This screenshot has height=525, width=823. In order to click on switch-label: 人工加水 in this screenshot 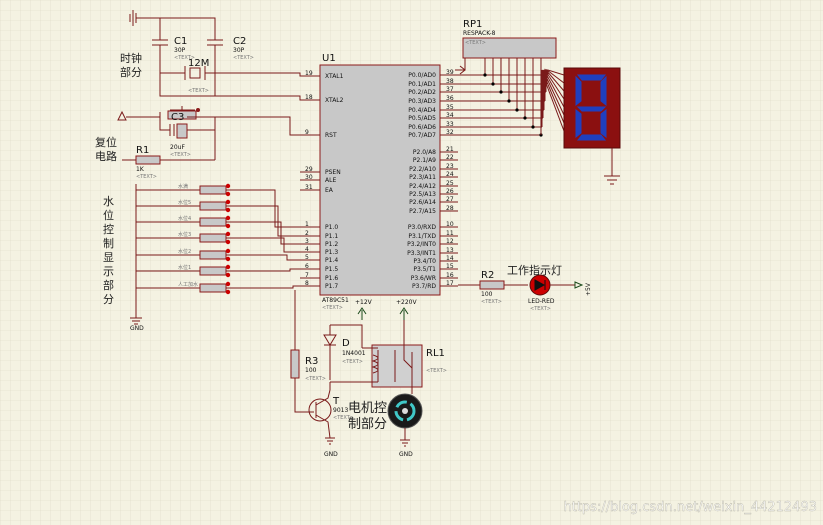, I will do `click(188, 284)`.